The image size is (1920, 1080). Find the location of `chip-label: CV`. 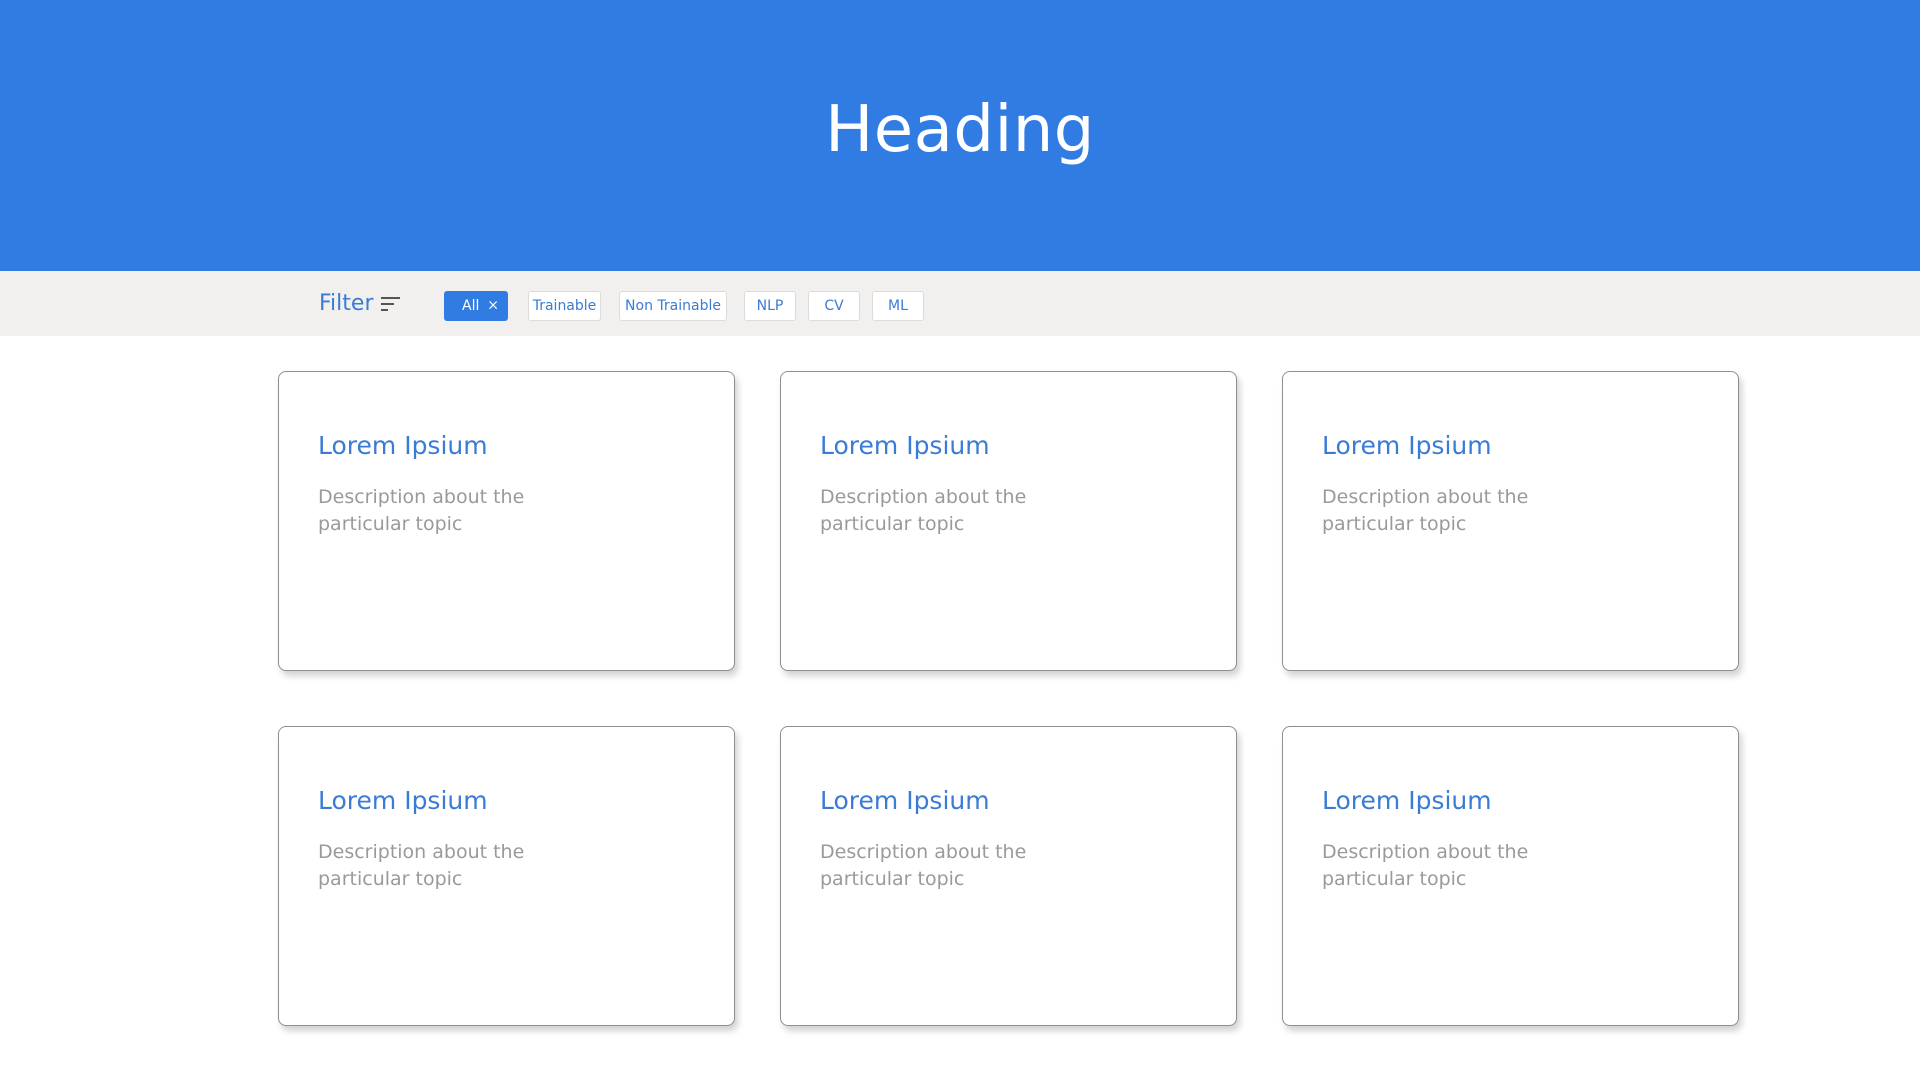

chip-label: CV is located at coordinates (834, 306).